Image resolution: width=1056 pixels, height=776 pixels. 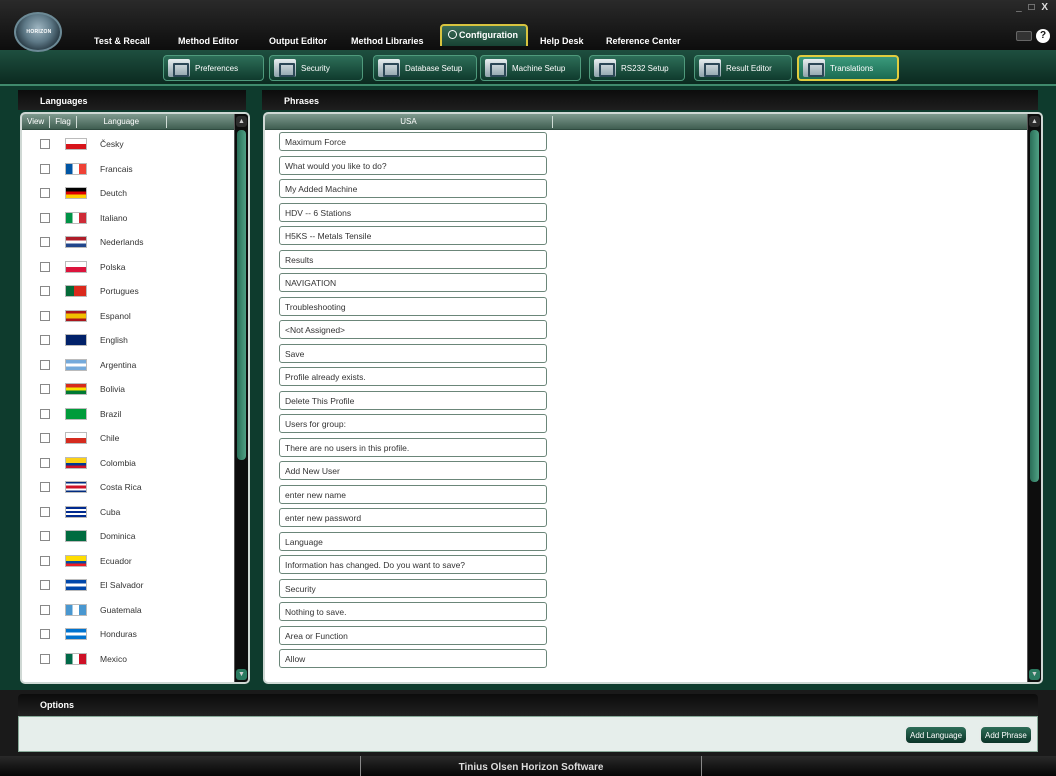 What do you see at coordinates (413, 259) in the screenshot?
I see `phrase-field: Results` at bounding box center [413, 259].